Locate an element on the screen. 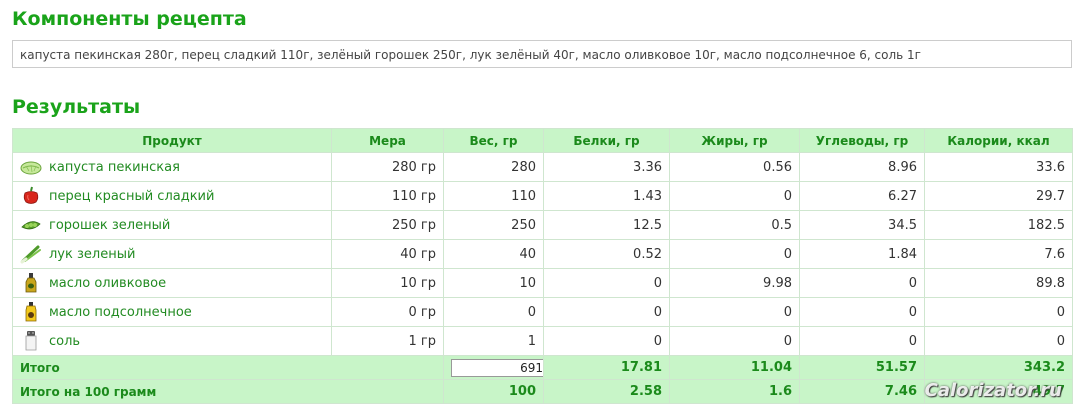  weight-cell: 1 is located at coordinates (493, 341).